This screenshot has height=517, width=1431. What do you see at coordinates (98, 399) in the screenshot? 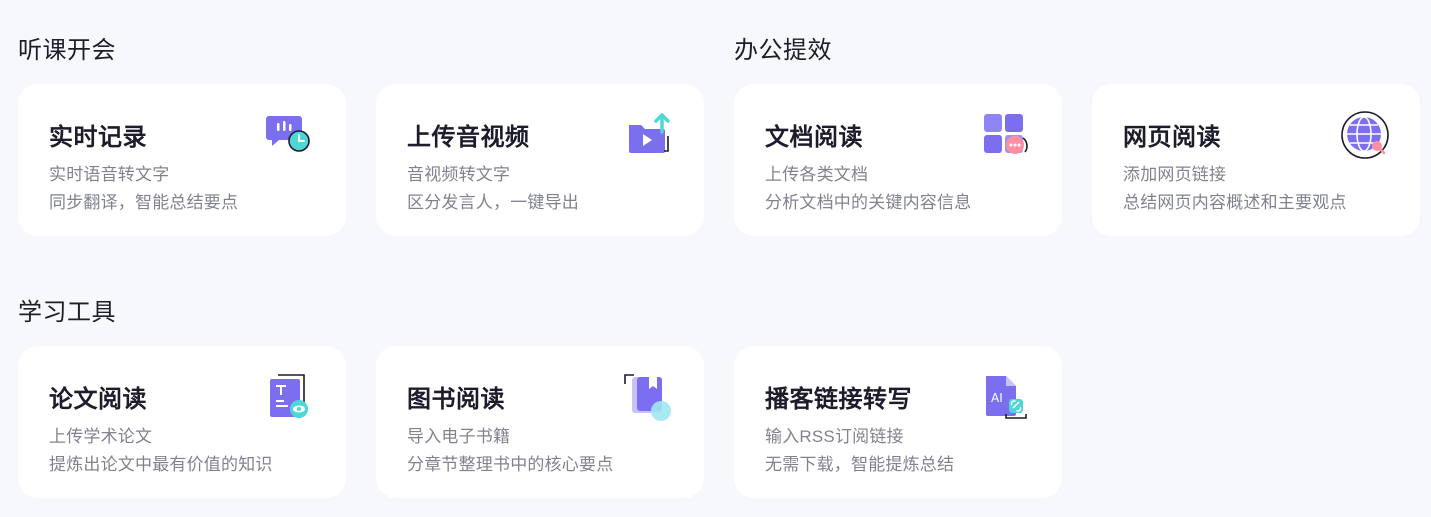
I see `card-title: 论文阅读` at bounding box center [98, 399].